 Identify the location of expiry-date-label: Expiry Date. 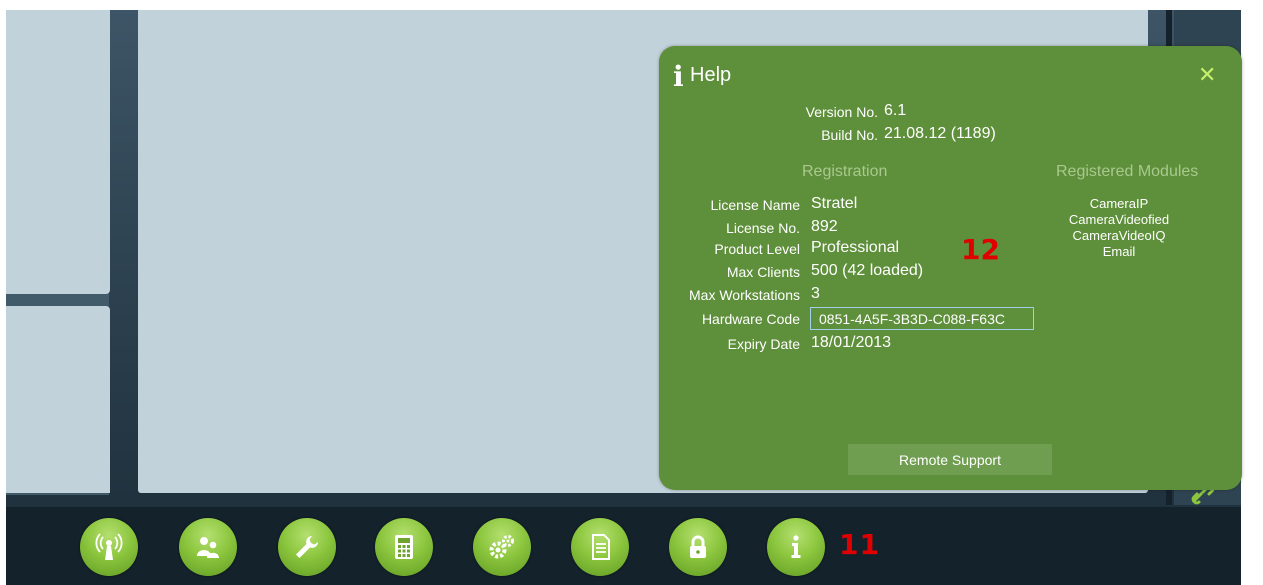
(763, 344).